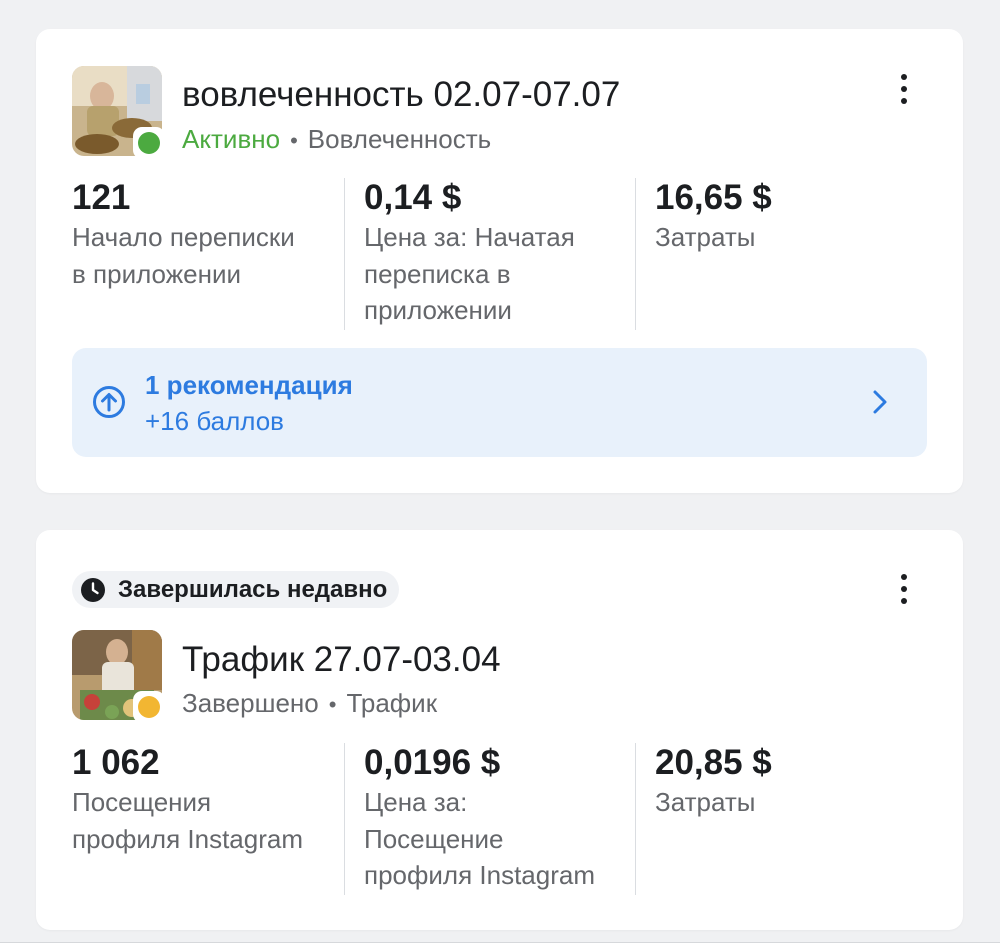  I want to click on metric-spend: 20,85 $ Затраты, so click(780, 819).